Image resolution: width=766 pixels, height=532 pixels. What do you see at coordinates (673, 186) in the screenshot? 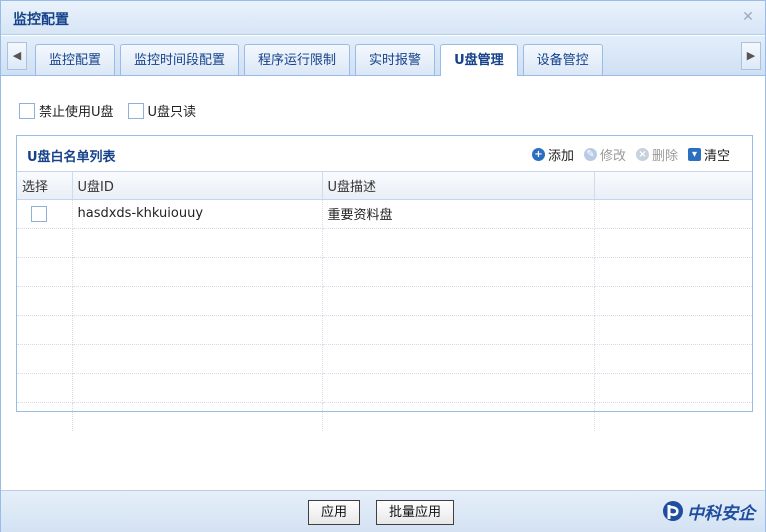
I see `column-header-extra` at bounding box center [673, 186].